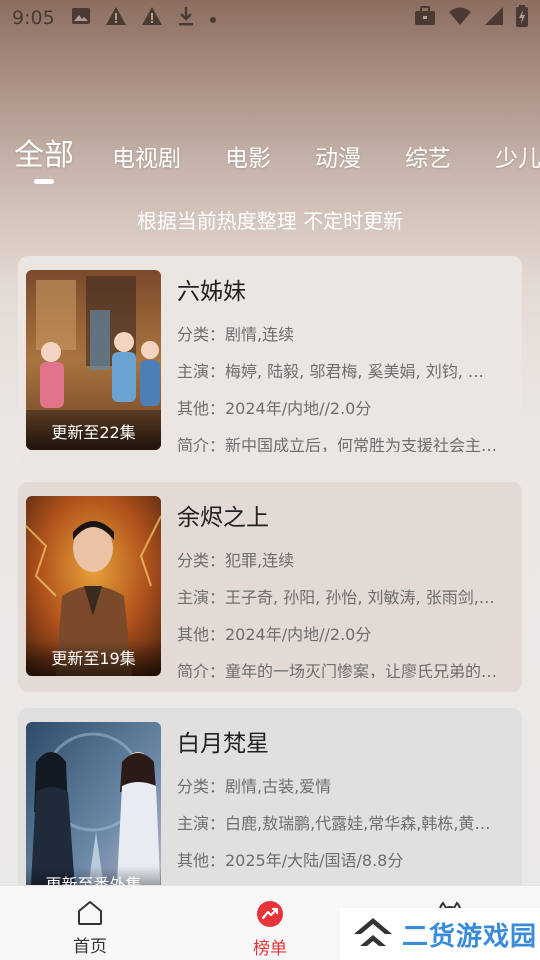  I want to click on item-cast: 主演：王子奇, 孙阳, 孙怡, 刘敏涛, 张雨剑, 李乃文, so click(338, 597).